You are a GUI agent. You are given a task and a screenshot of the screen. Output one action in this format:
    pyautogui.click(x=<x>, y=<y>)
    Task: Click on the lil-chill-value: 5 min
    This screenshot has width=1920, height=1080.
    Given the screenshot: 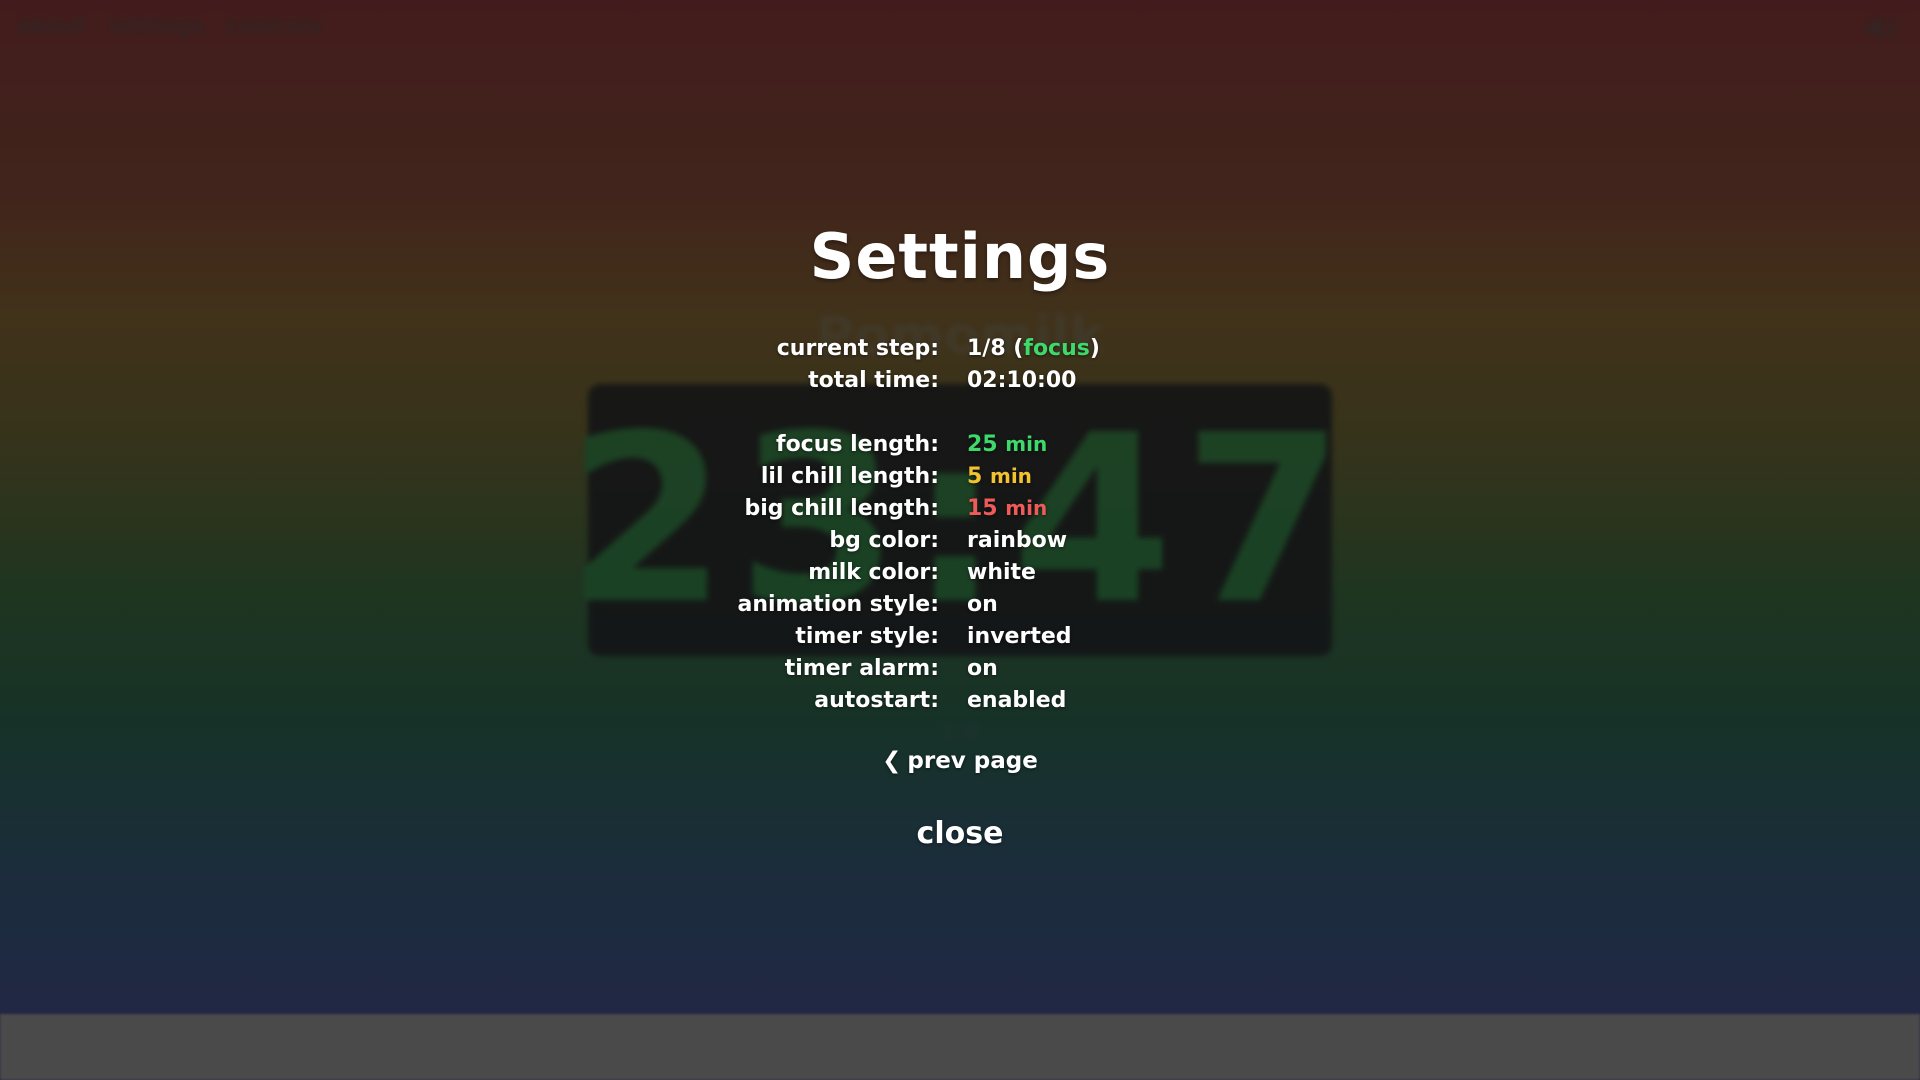 What is the action you would take?
    pyautogui.click(x=992, y=476)
    